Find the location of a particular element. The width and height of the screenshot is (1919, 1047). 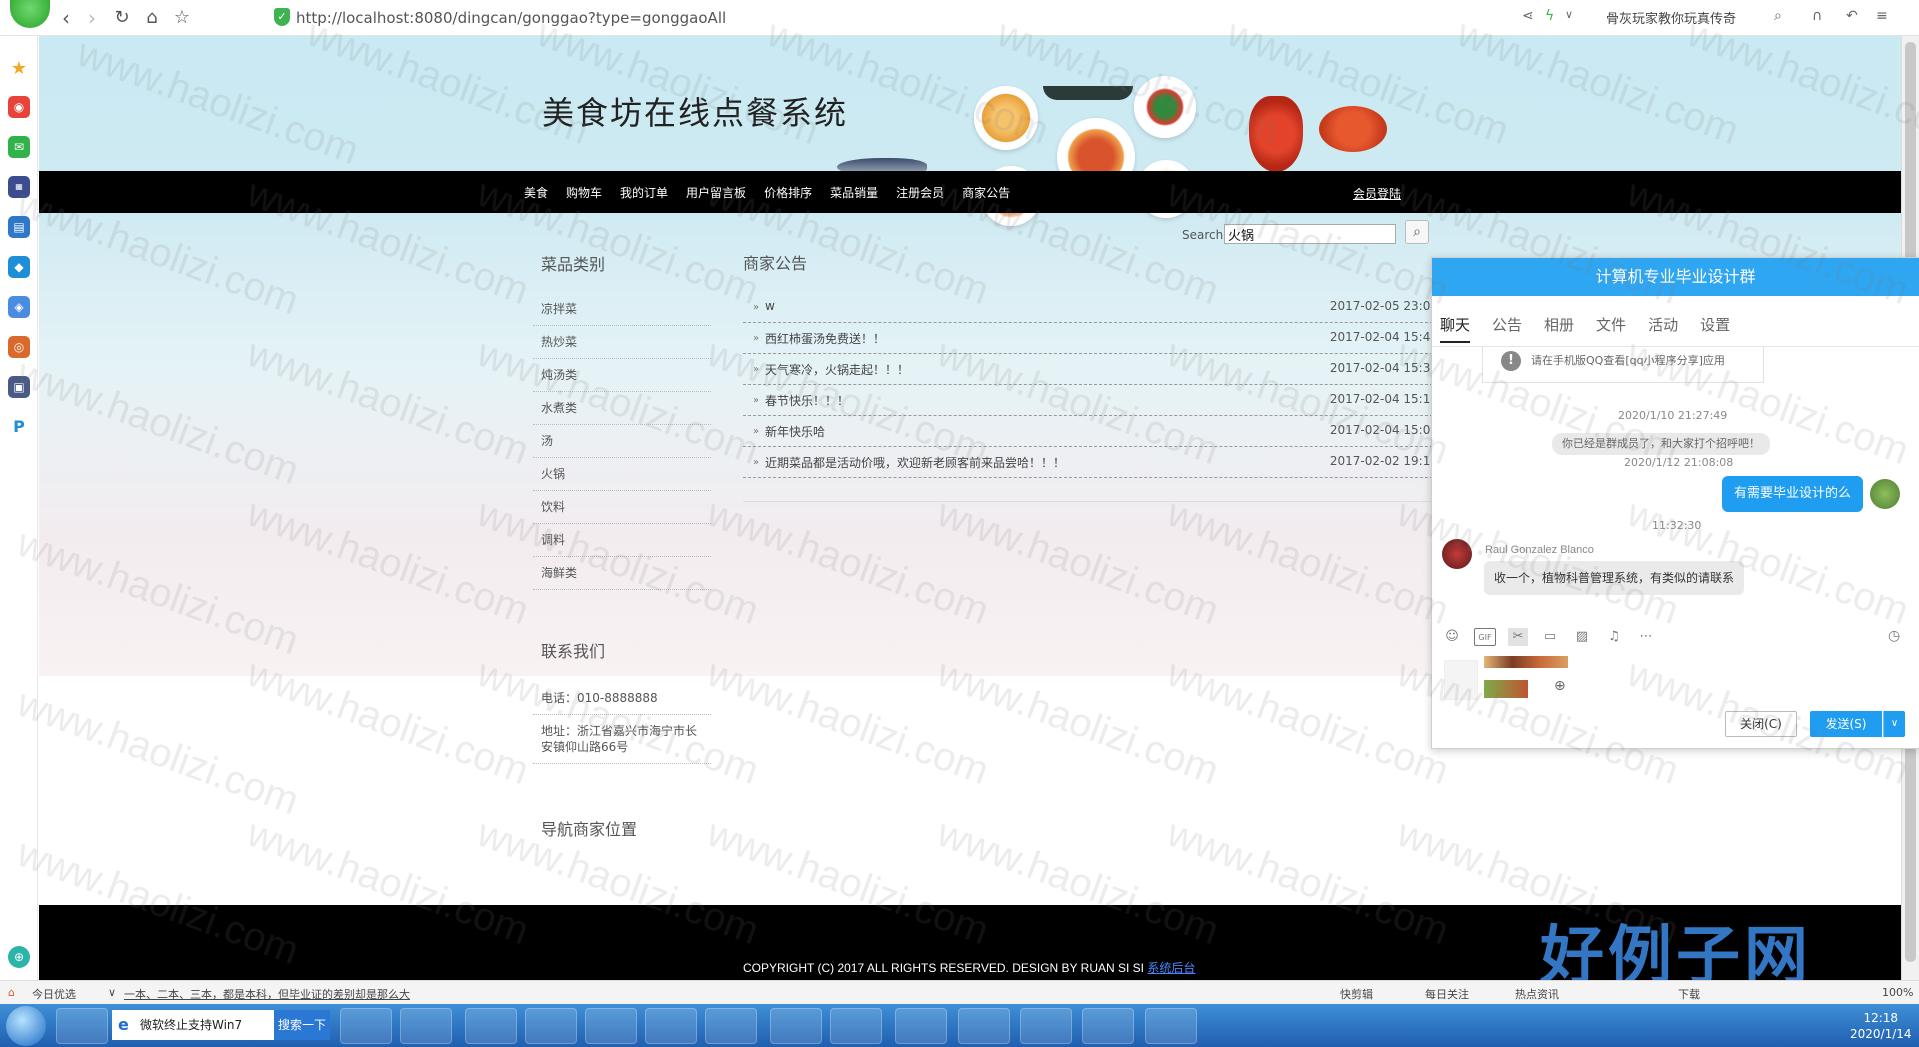

more-icon: ⋯ is located at coordinates (1646, 637).